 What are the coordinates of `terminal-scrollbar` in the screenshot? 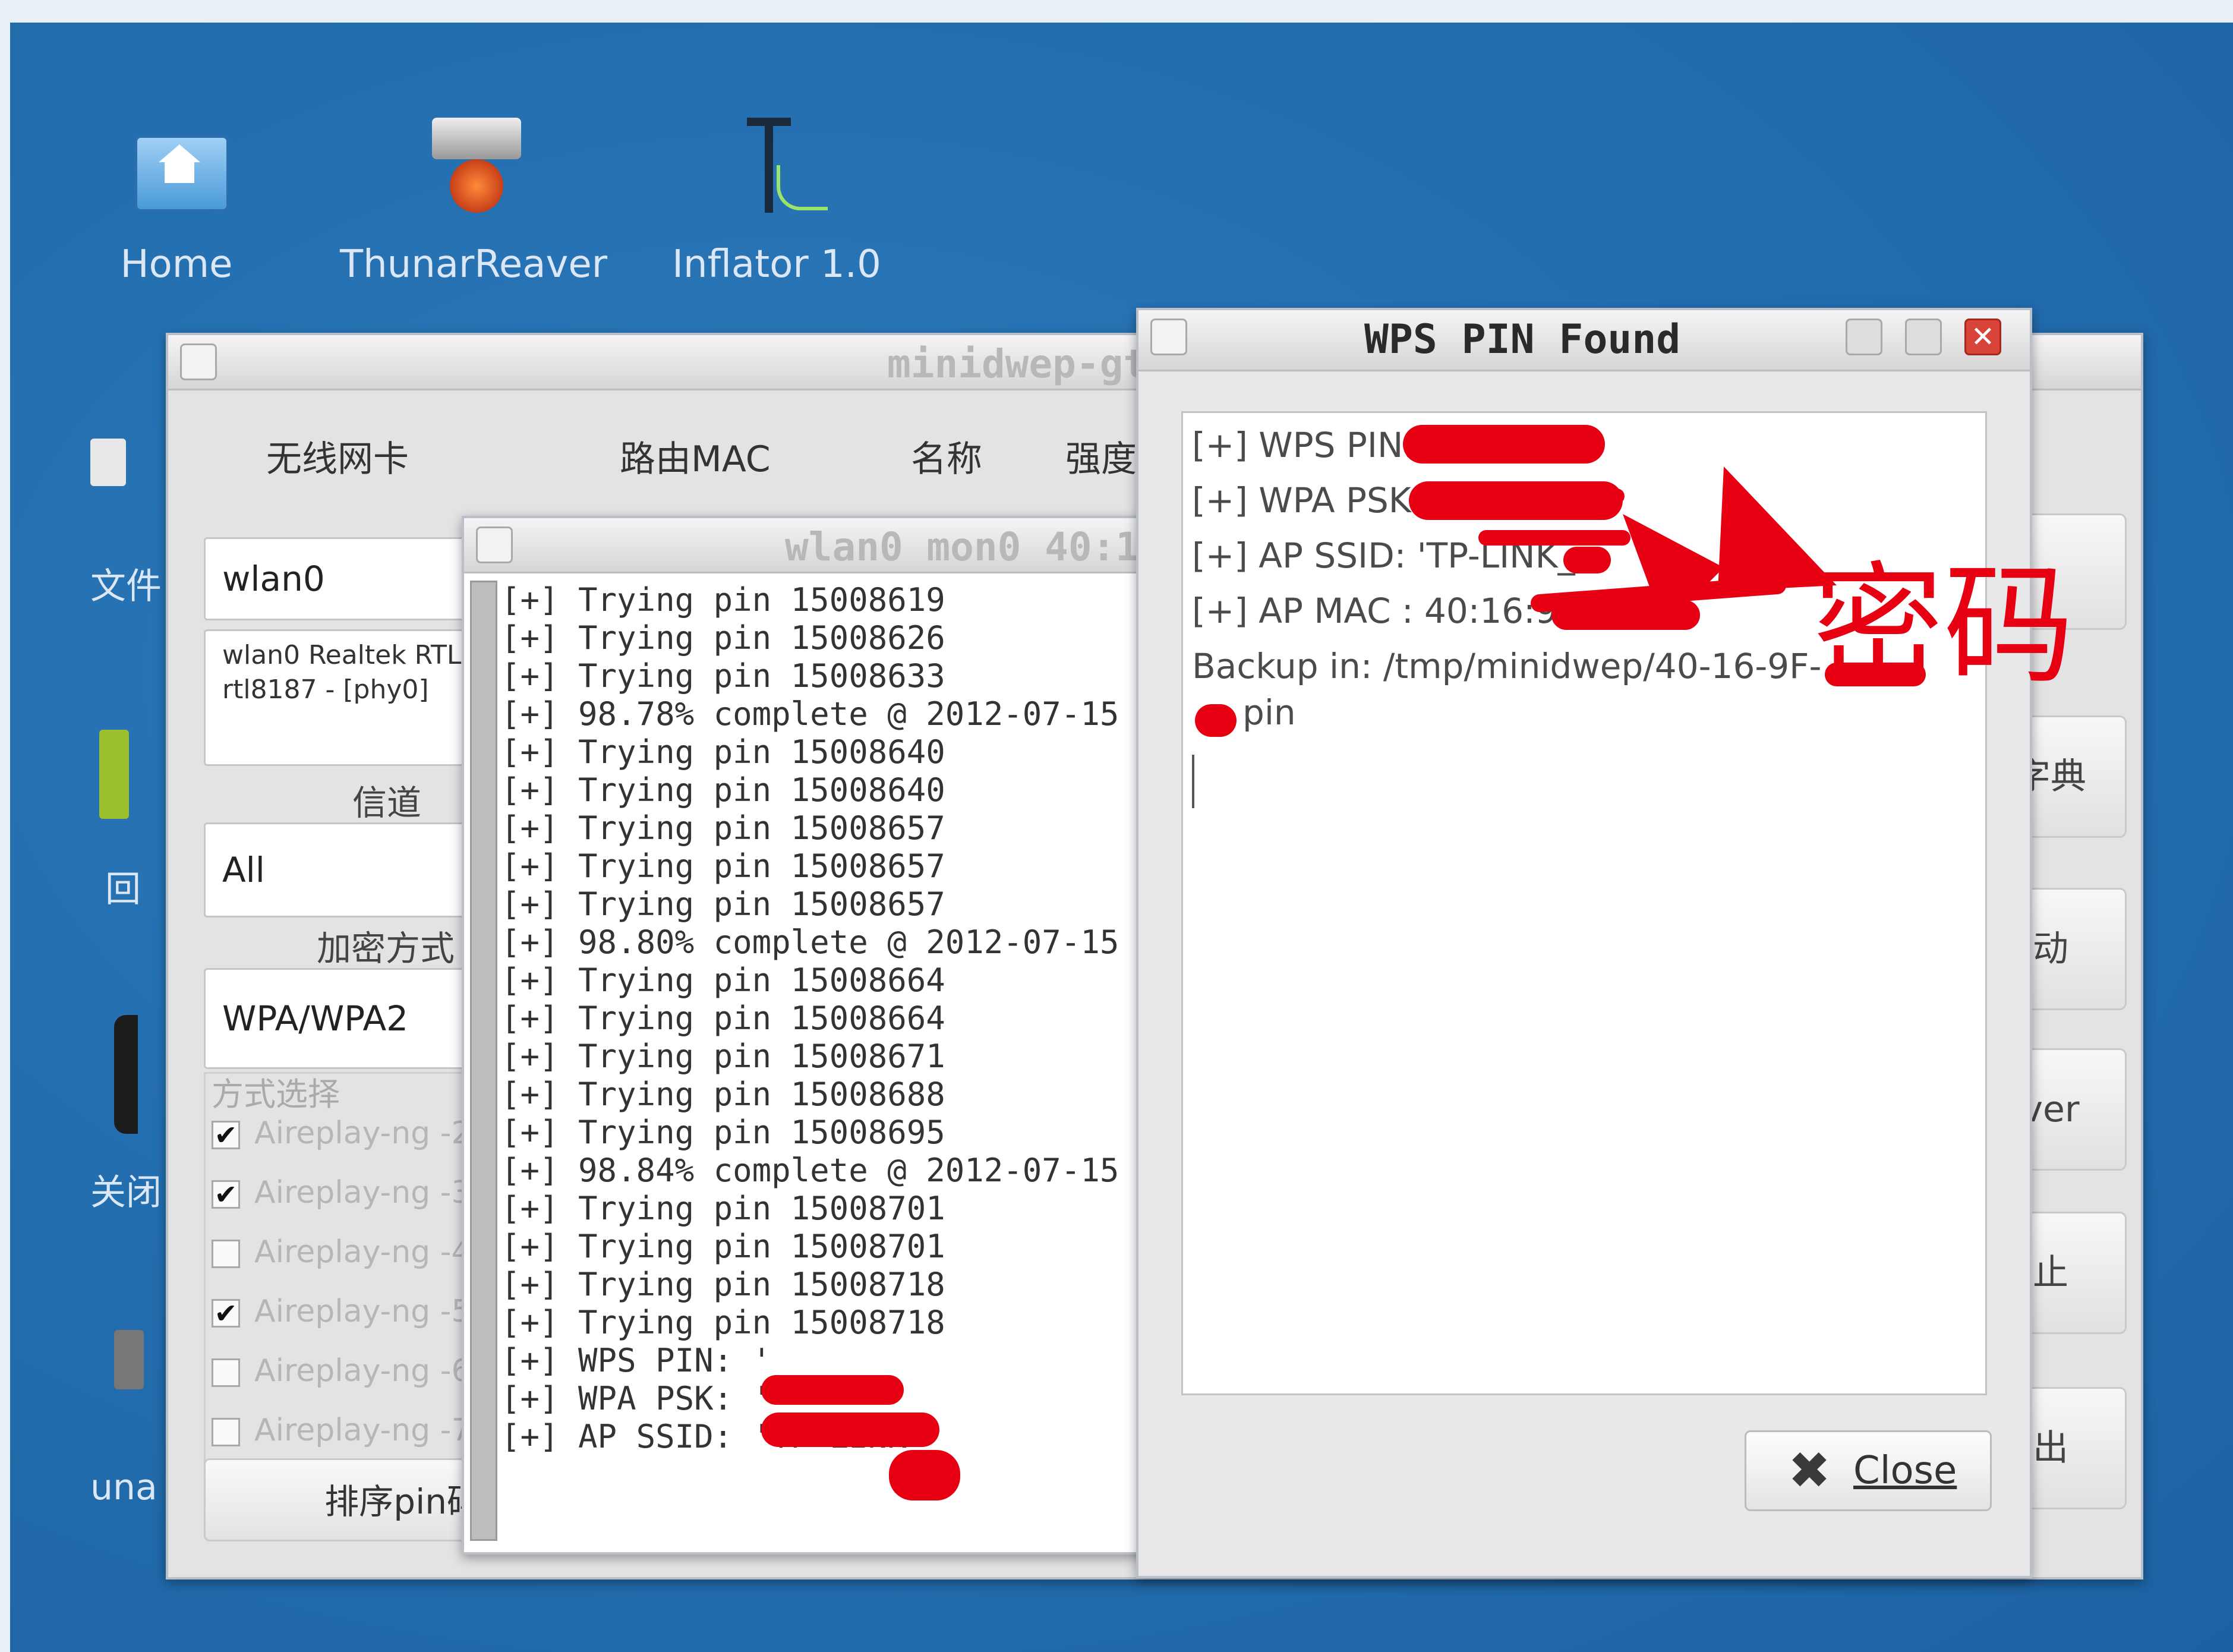 It's located at (483, 1061).